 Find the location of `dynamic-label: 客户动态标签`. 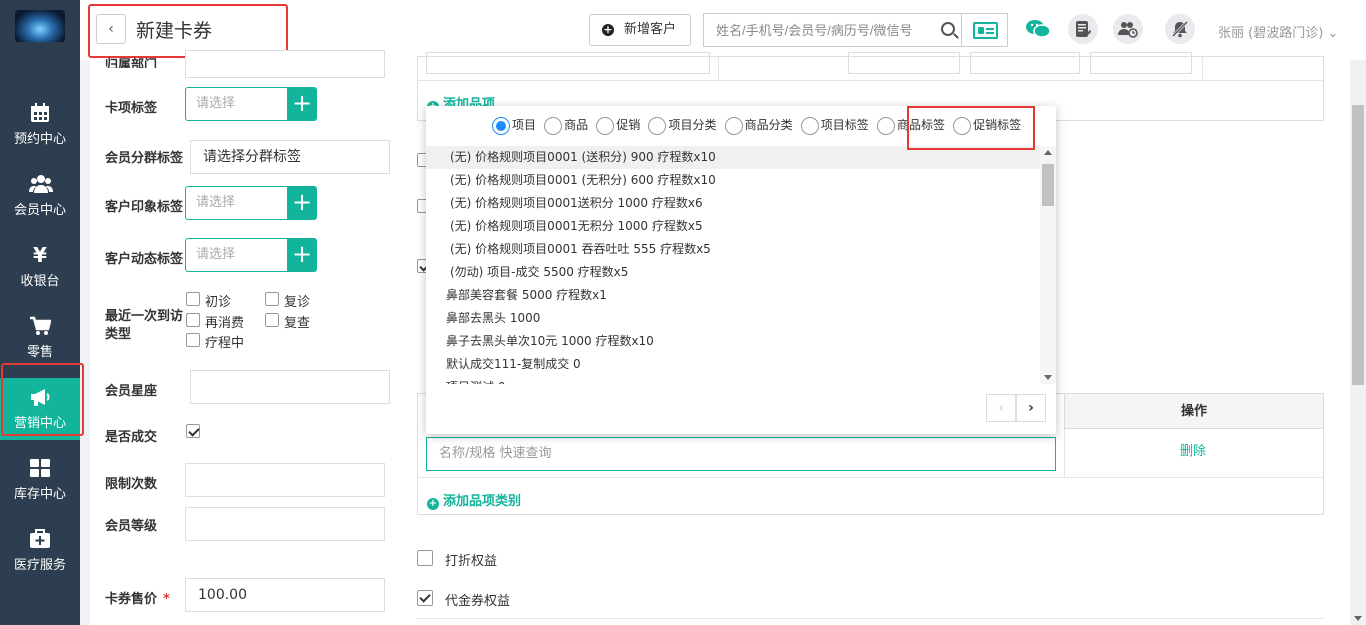

dynamic-label: 客户动态标签 is located at coordinates (144, 259).